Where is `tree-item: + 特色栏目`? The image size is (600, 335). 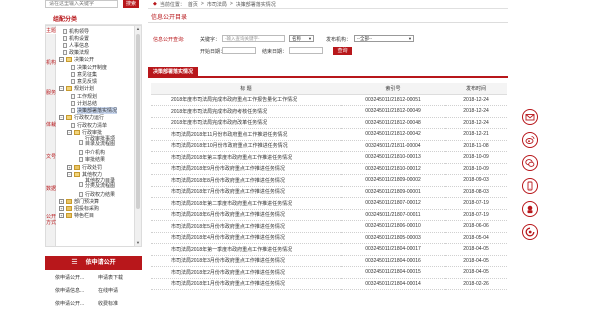
tree-item: + 特色栏目 is located at coordinates (76, 215).